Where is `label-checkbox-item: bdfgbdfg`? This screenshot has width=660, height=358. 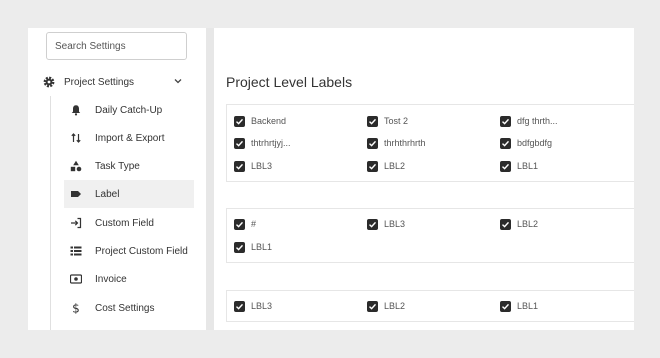
label-checkbox-item: bdfgbdfg is located at coordinates (526, 143).